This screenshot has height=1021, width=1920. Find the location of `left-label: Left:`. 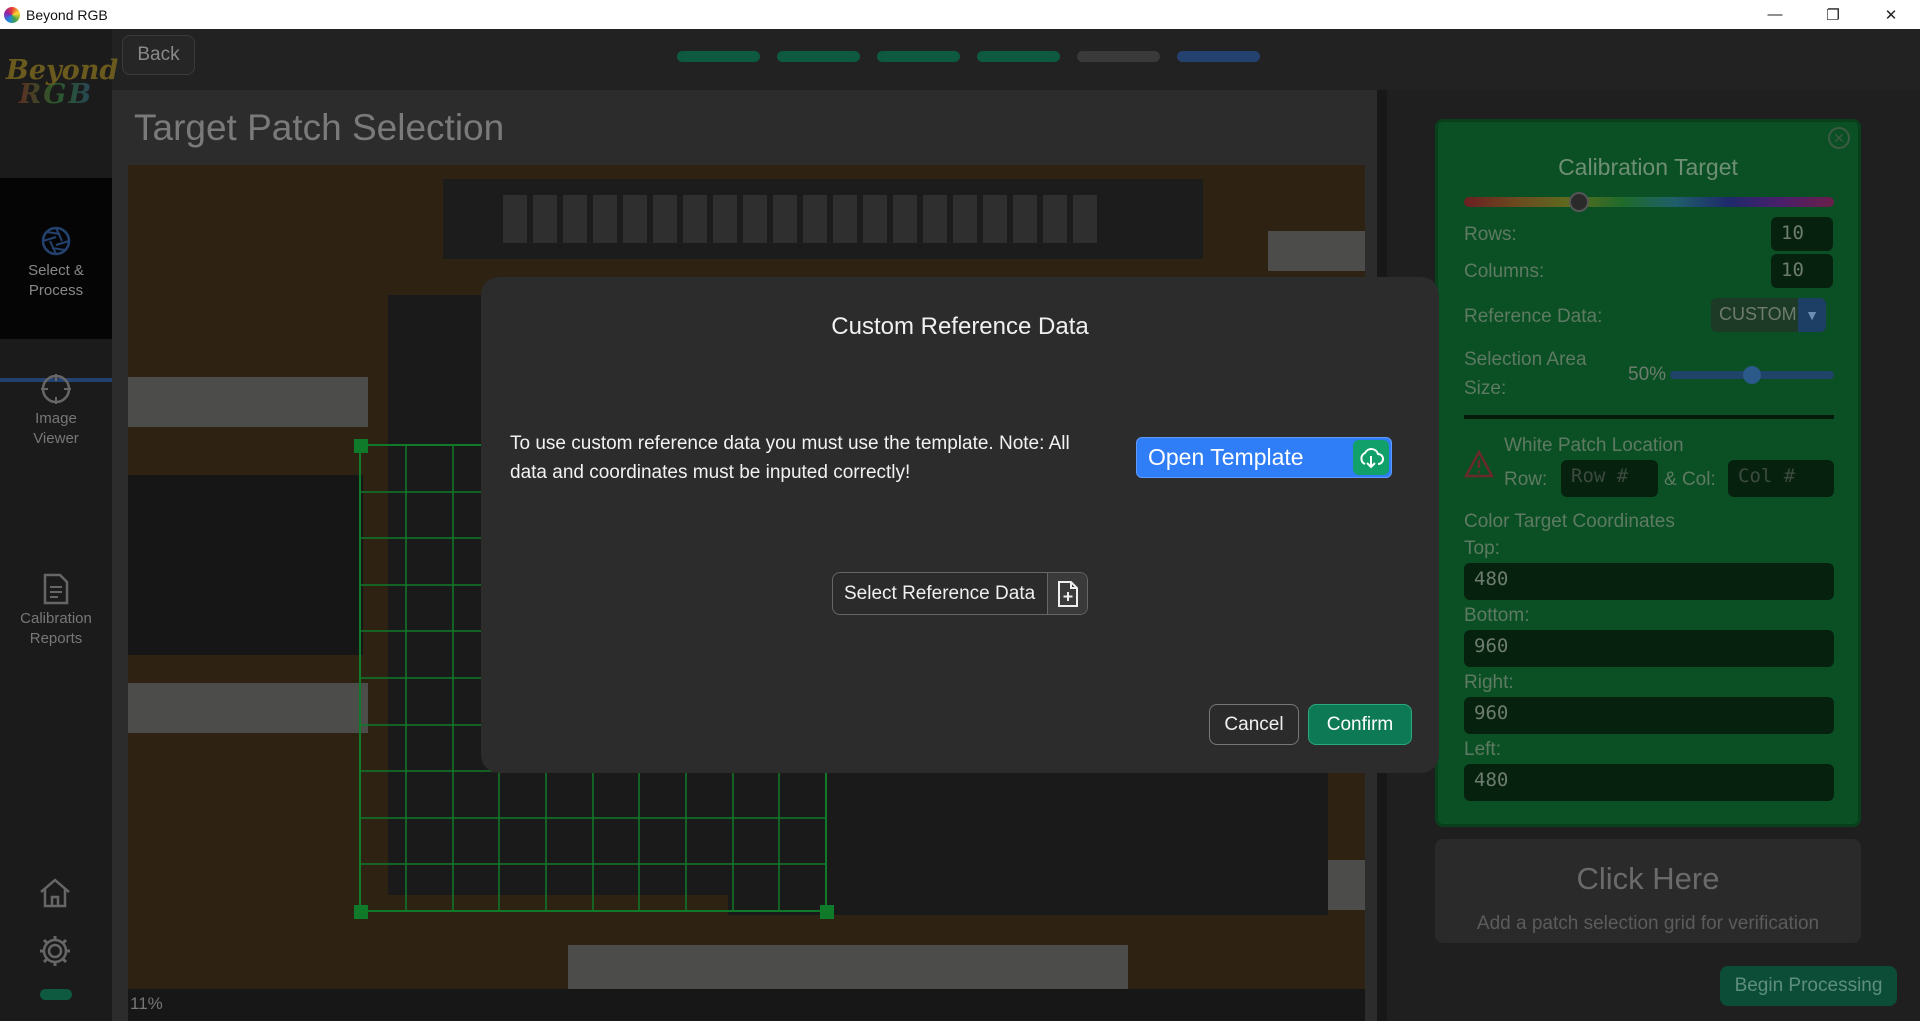

left-label: Left: is located at coordinates (1482, 749).